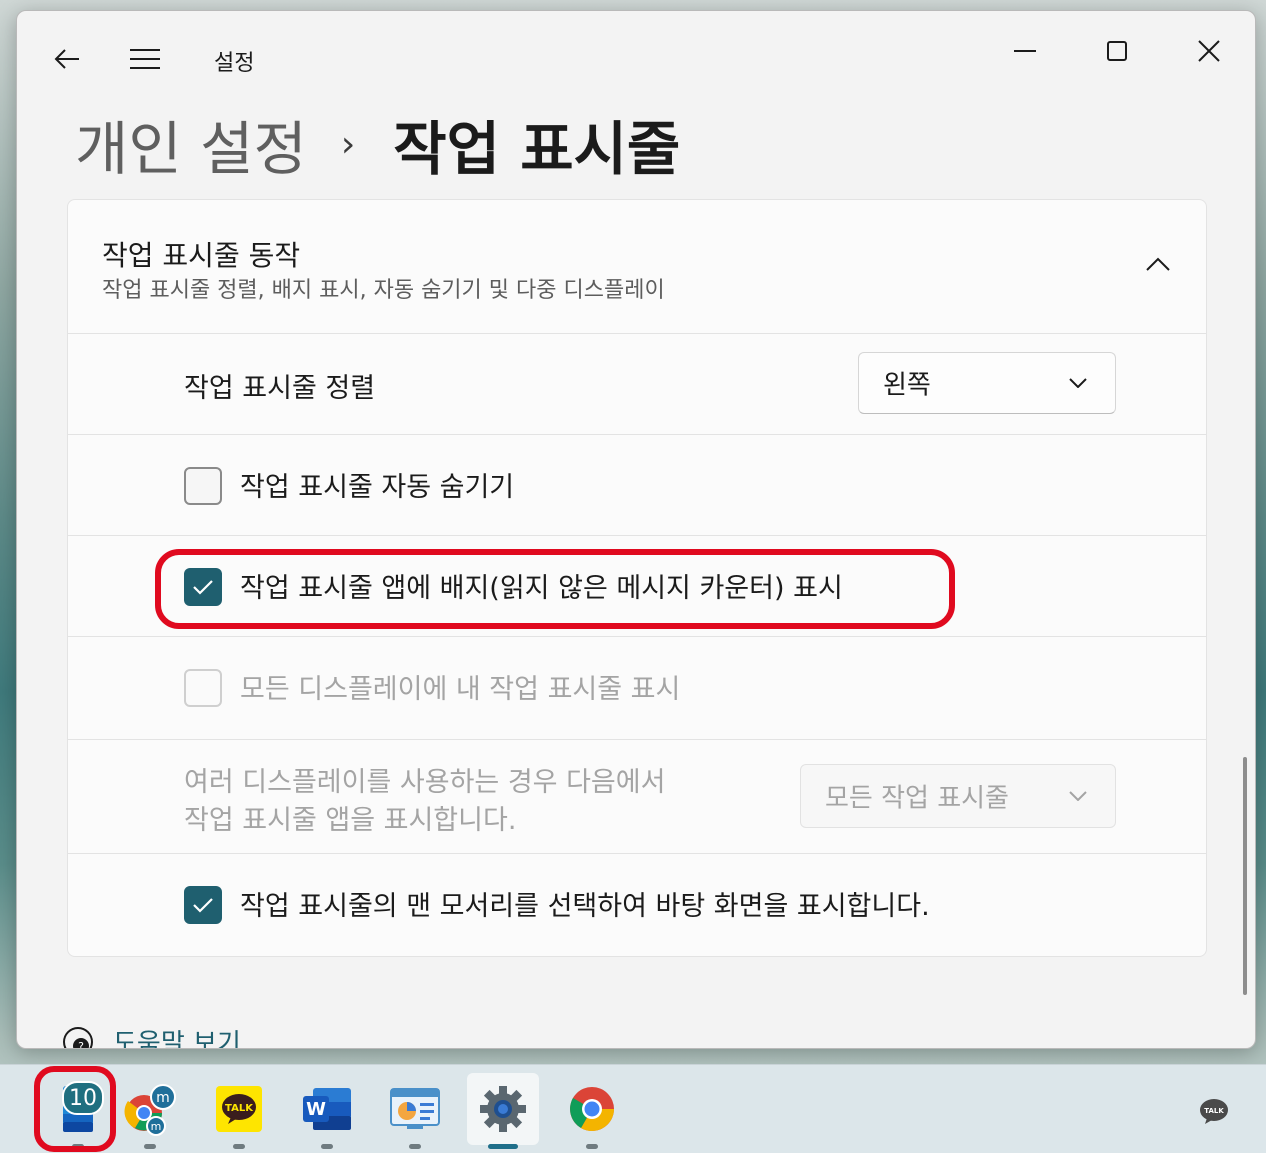 Image resolution: width=1266 pixels, height=1153 pixels. I want to click on control-panel-app-button, so click(415, 1111).